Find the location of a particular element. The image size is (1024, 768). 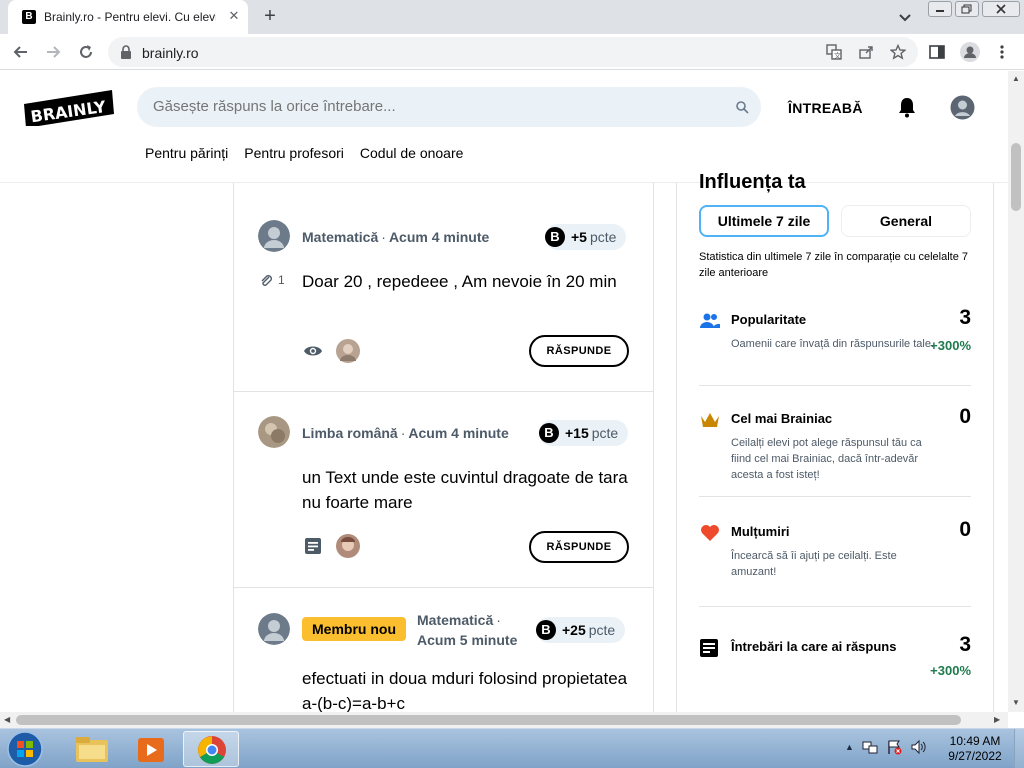

back-arrow-icon is located at coordinates (21, 52).